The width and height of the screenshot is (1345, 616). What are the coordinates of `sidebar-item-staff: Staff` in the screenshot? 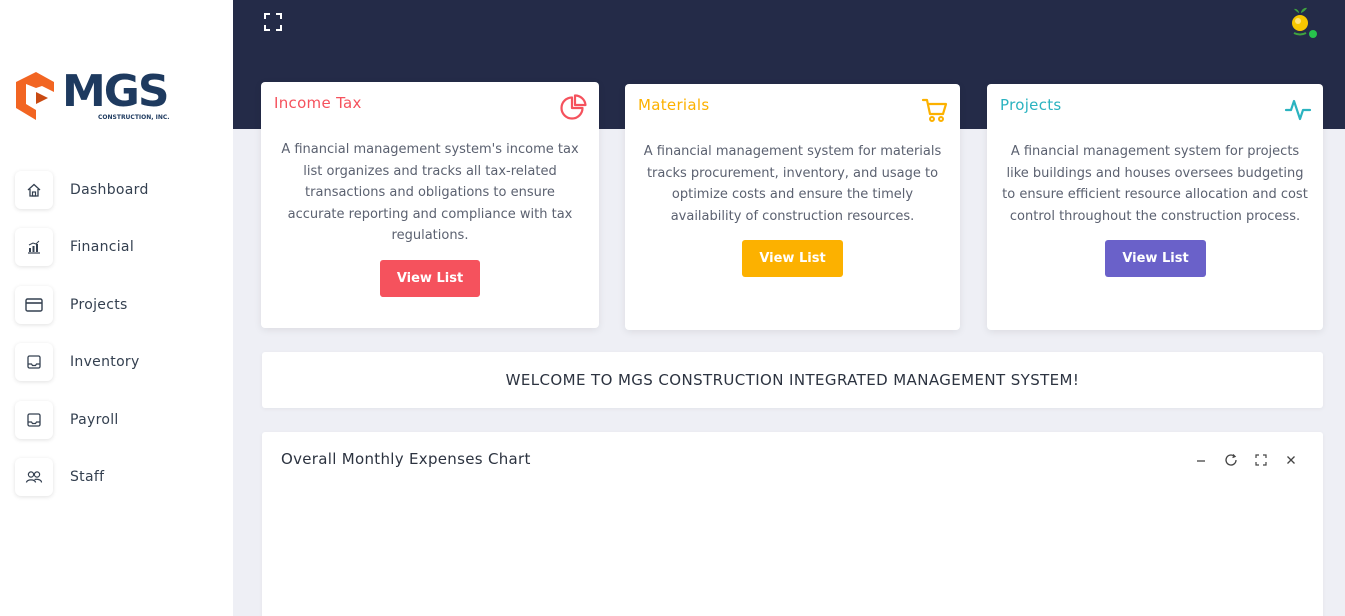 It's located at (120, 477).